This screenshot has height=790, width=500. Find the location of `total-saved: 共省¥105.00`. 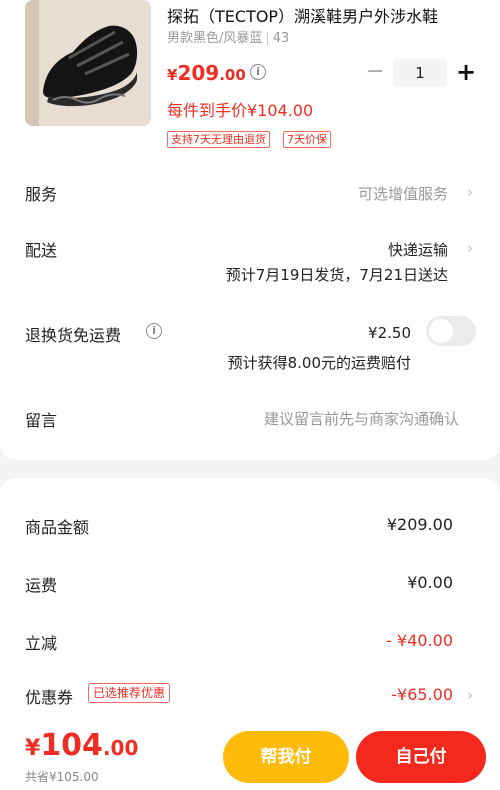

total-saved: 共省¥105.00 is located at coordinates (62, 777).